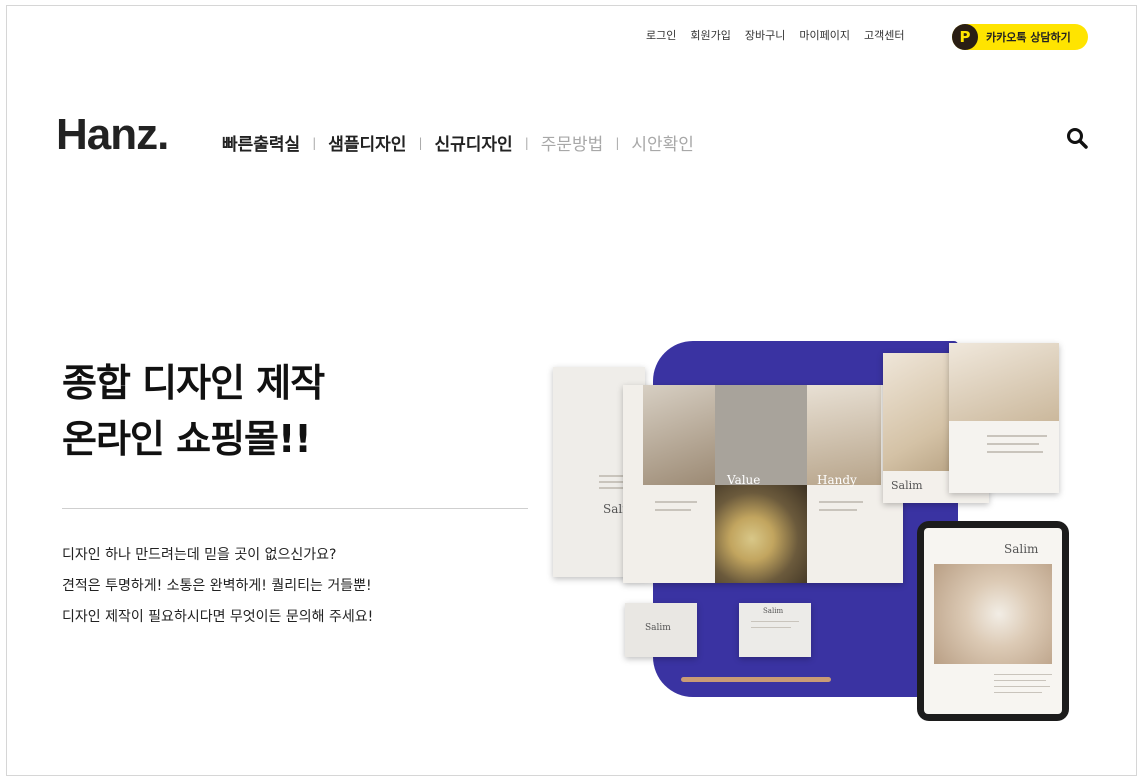  What do you see at coordinates (965, 37) in the screenshot?
I see `kakao-plus-icon: P` at bounding box center [965, 37].